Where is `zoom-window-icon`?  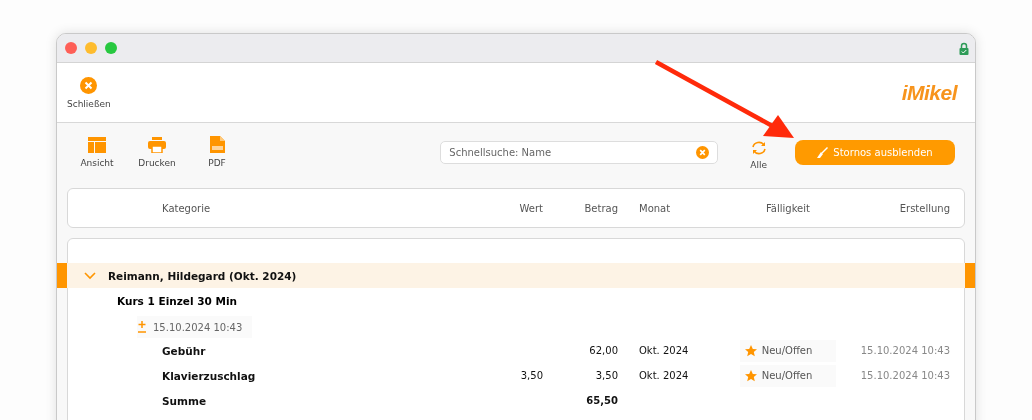
zoom-window-icon is located at coordinates (111, 48).